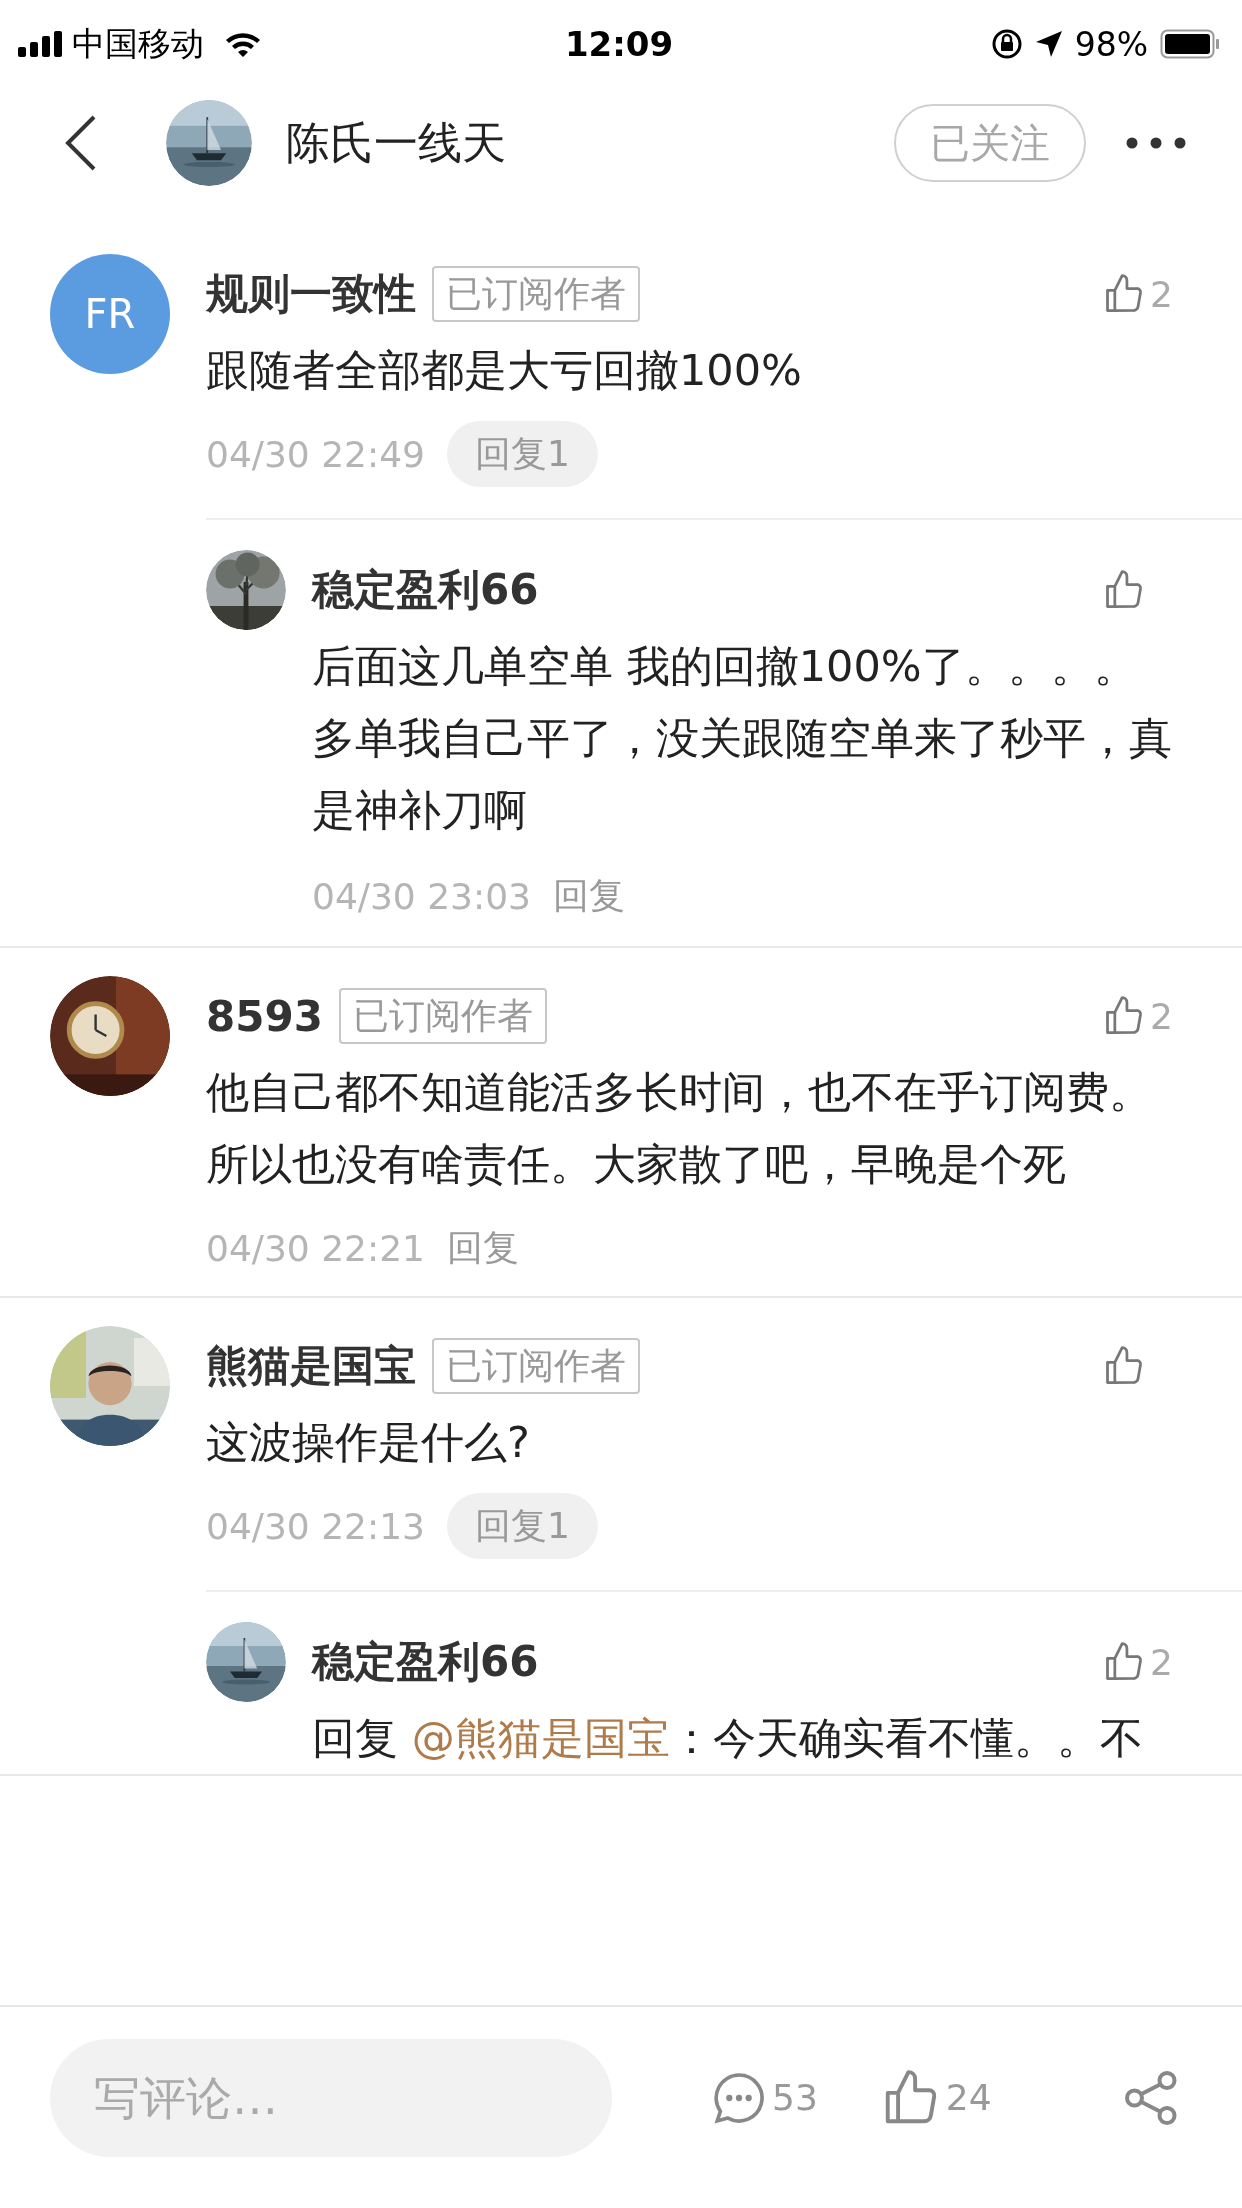  Describe the element at coordinates (264, 1016) in the screenshot. I see `user-name: 8593` at that location.